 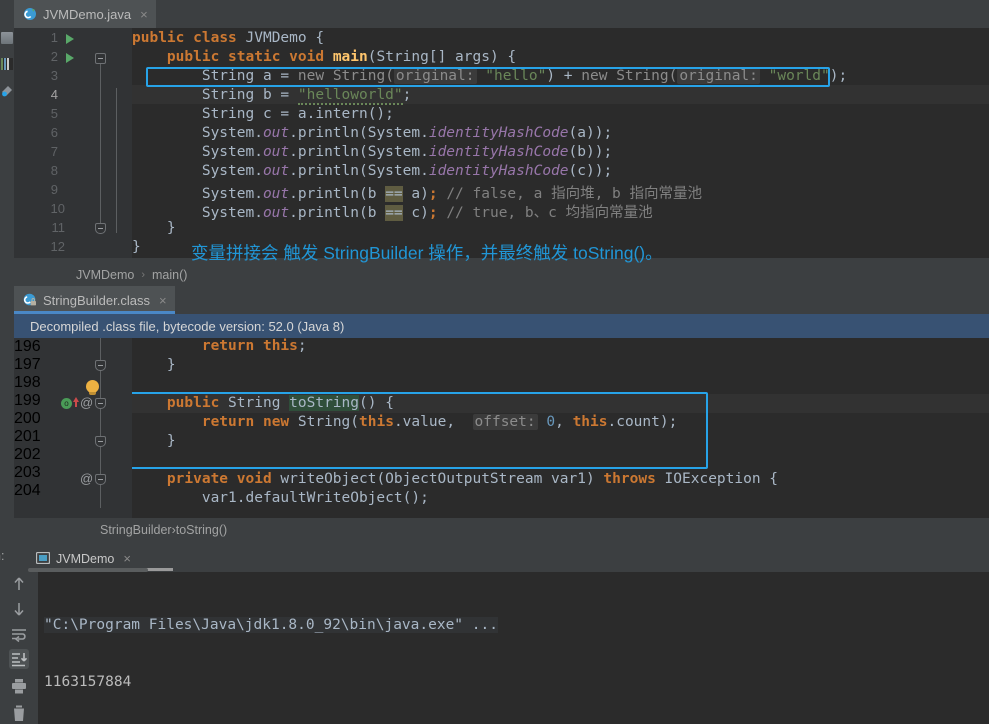 What do you see at coordinates (19, 648) in the screenshot?
I see `console-toolbar` at bounding box center [19, 648].